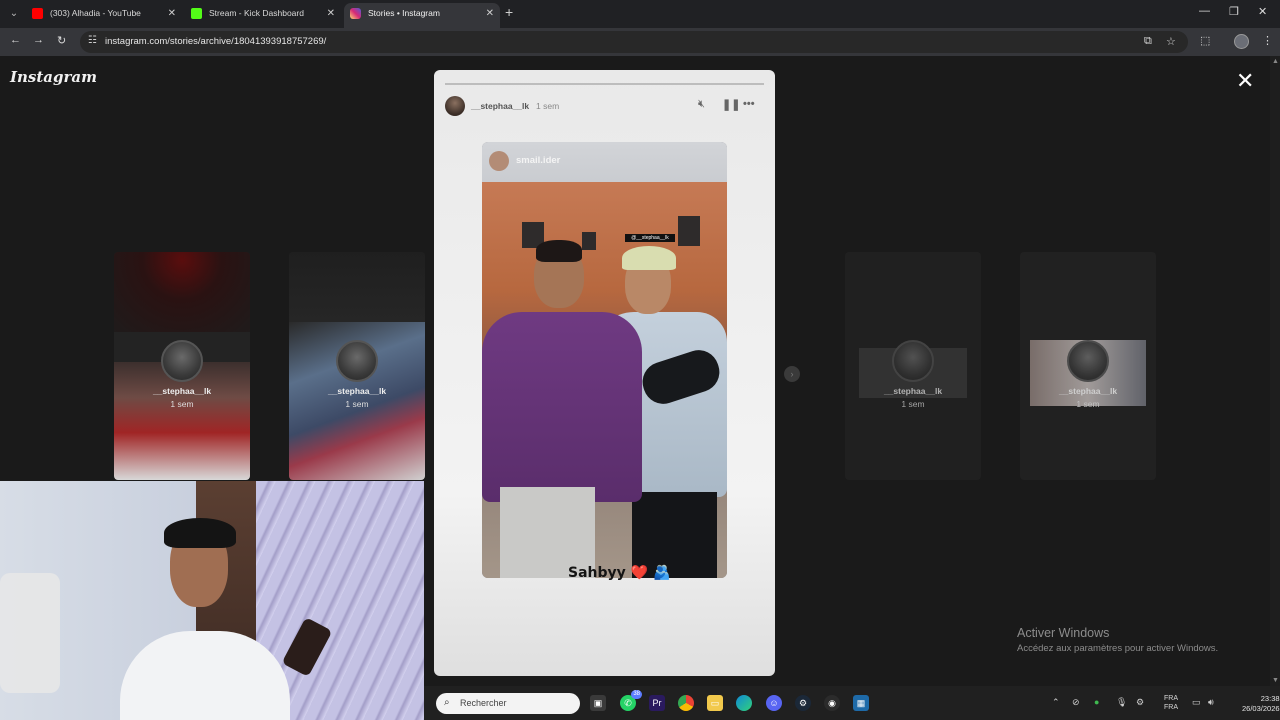  Describe the element at coordinates (604, 84) in the screenshot. I see `story-progress-bar` at that location.